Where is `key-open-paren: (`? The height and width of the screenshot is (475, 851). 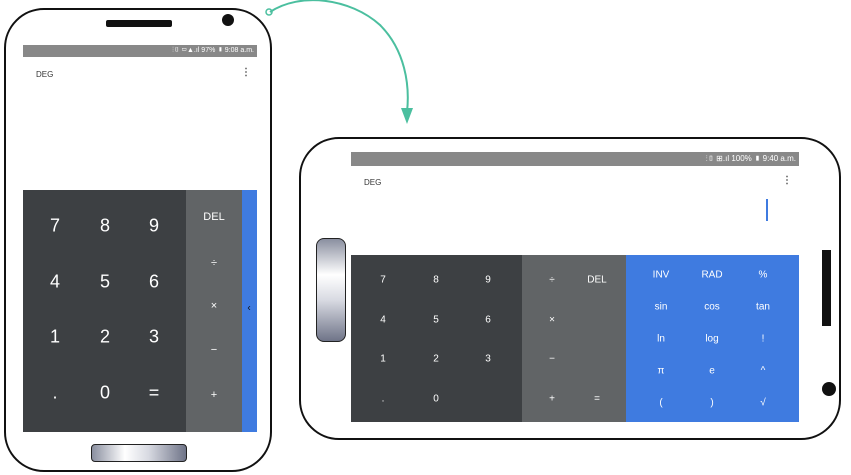 key-open-paren: ( is located at coordinates (660, 403).